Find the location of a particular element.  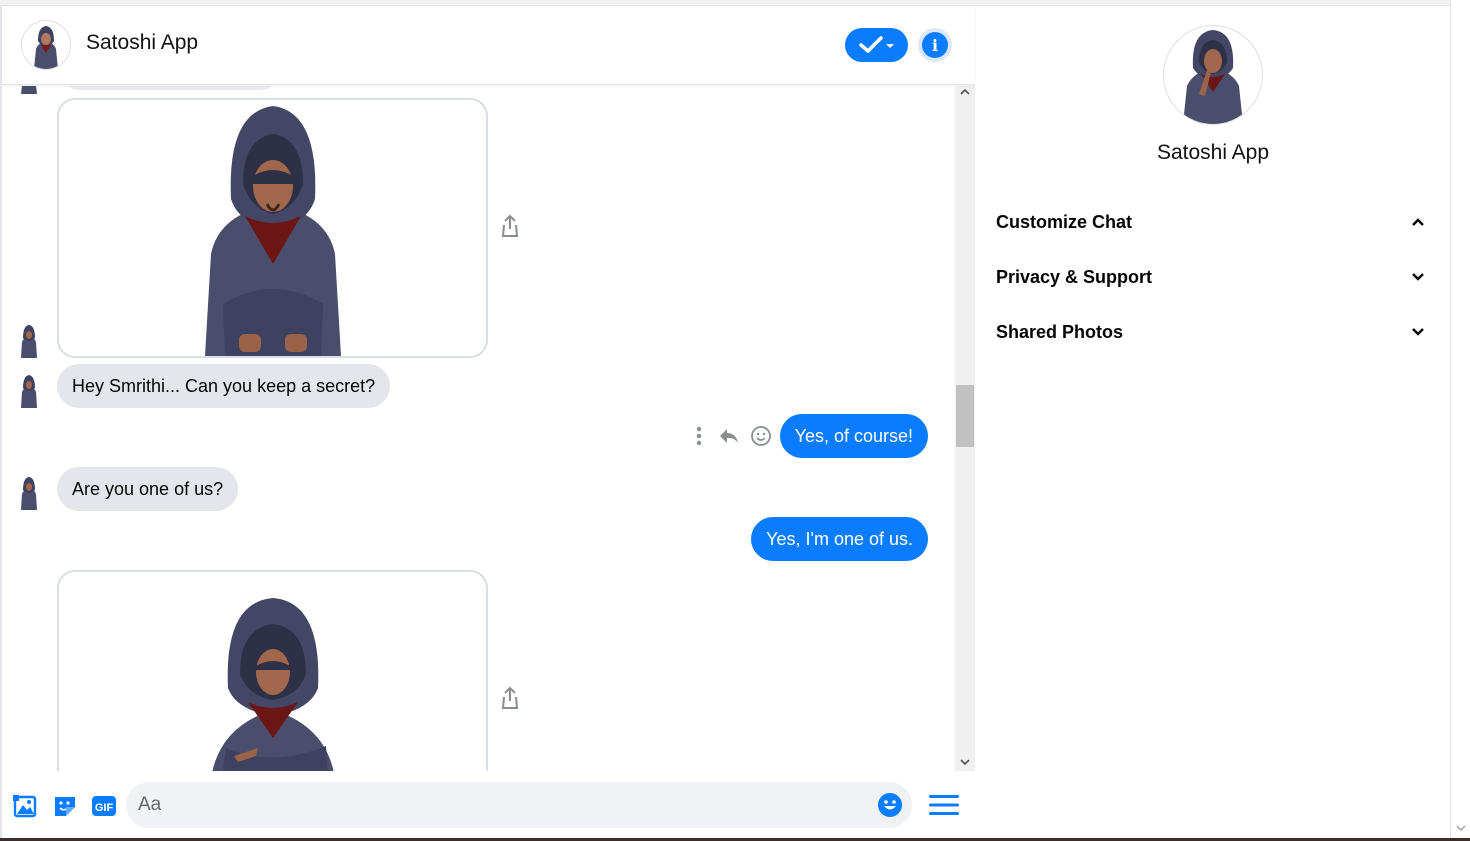

scroll-up-icon is located at coordinates (965, 93).